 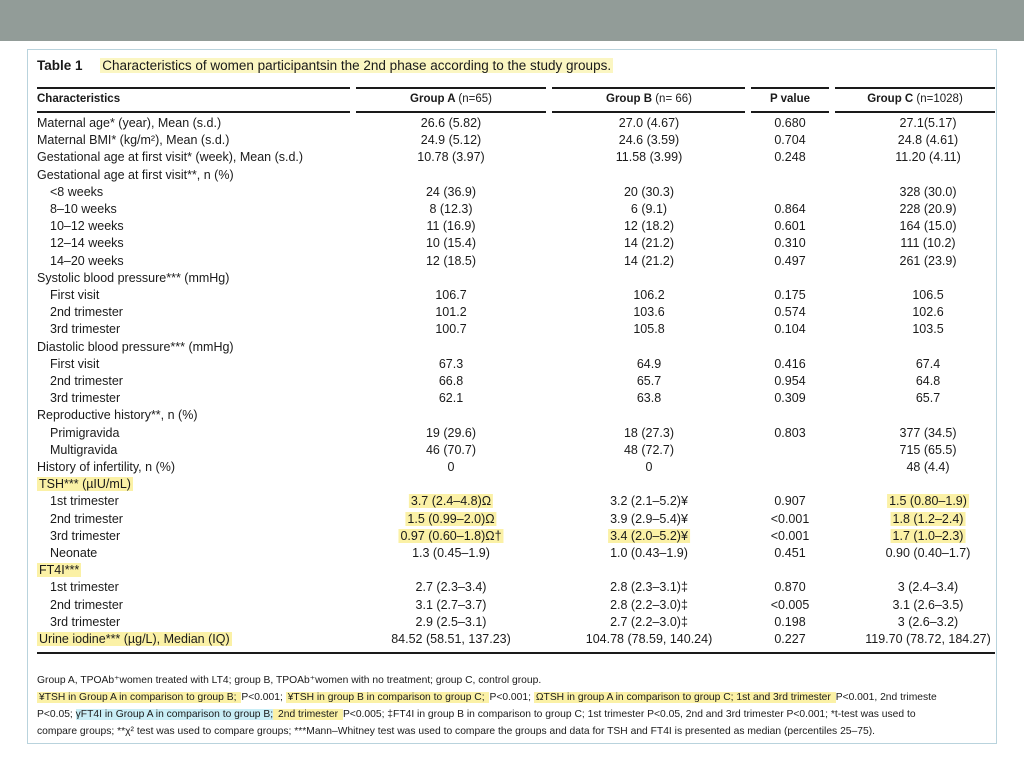 What do you see at coordinates (512, 210) in the screenshot?
I see `table-row: 8–10 weeks 8 (12.3) 6 (9.1) 0.864 228 (20.9)` at bounding box center [512, 210].